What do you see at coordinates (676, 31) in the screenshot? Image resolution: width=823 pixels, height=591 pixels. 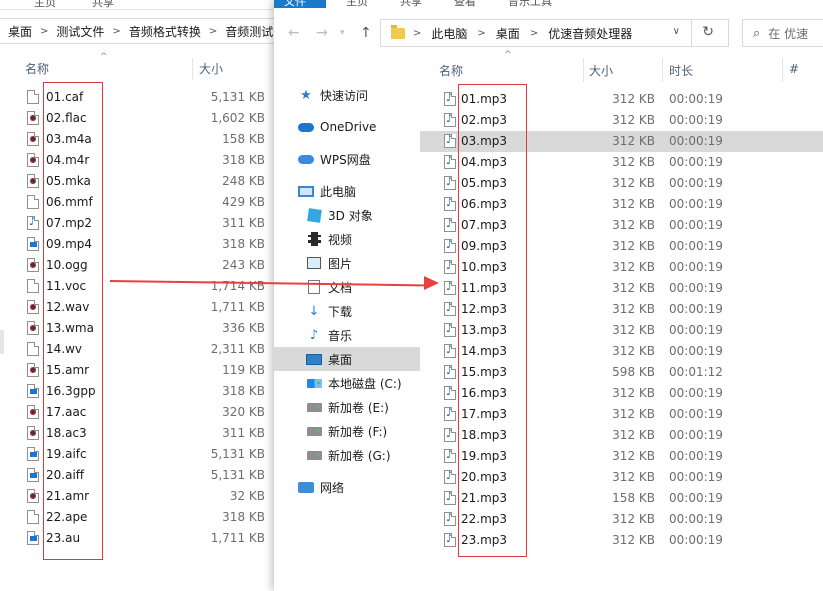 I see `chevron-down-icon: ∨` at bounding box center [676, 31].